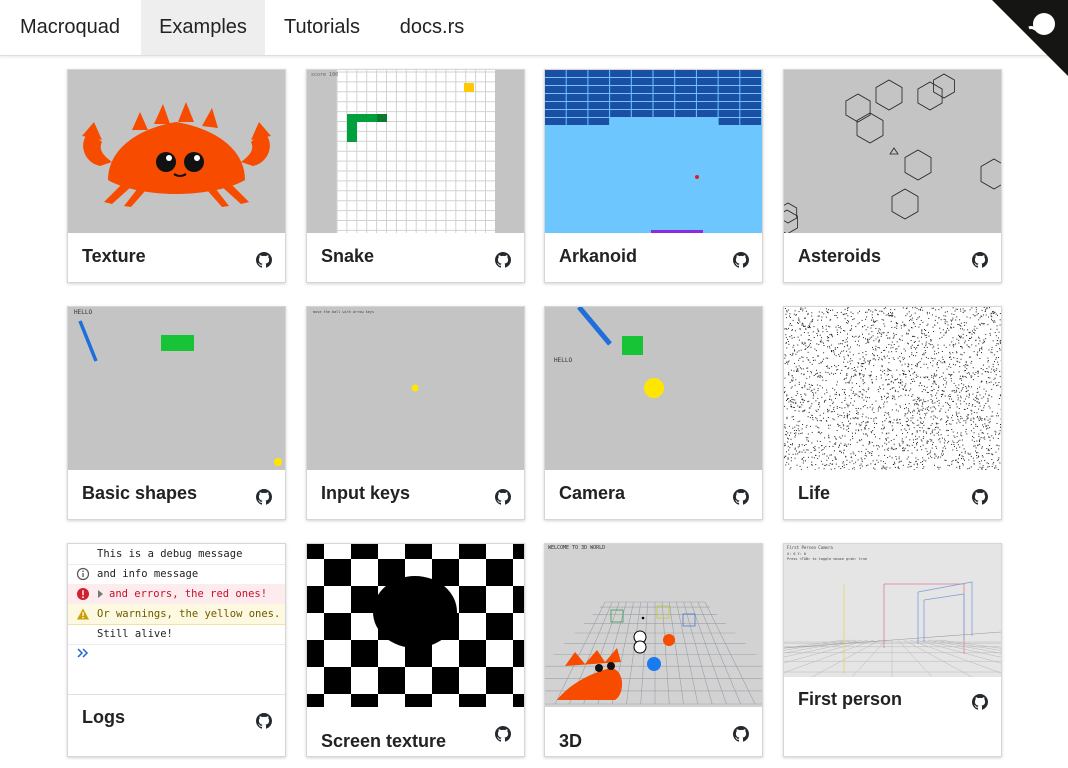 Image resolution: width=1068 pixels, height=768 pixels. Describe the element at coordinates (850, 699) in the screenshot. I see `example-title: First person` at that location.